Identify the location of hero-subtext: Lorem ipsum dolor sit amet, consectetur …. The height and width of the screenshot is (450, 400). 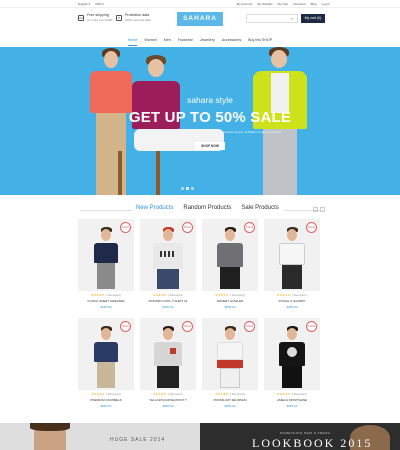
(210, 132).